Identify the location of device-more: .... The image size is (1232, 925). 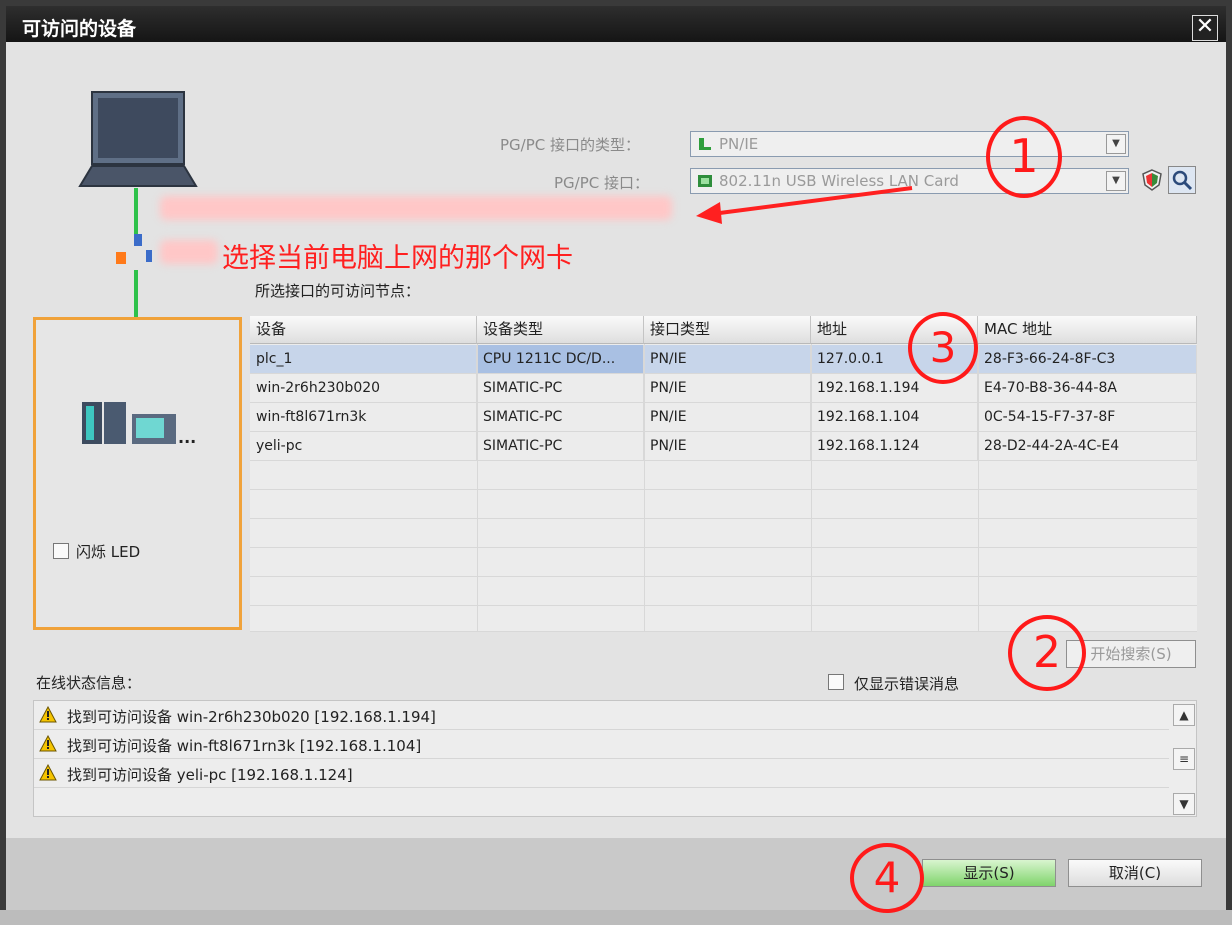
(187, 437).